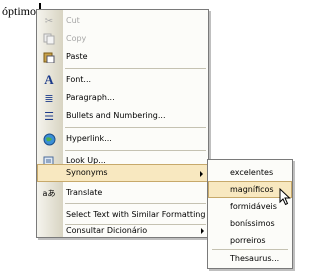 The height and width of the screenshot is (273, 320). Describe the element at coordinates (76, 38) in the screenshot. I see `menu-item-label: Copy` at that location.